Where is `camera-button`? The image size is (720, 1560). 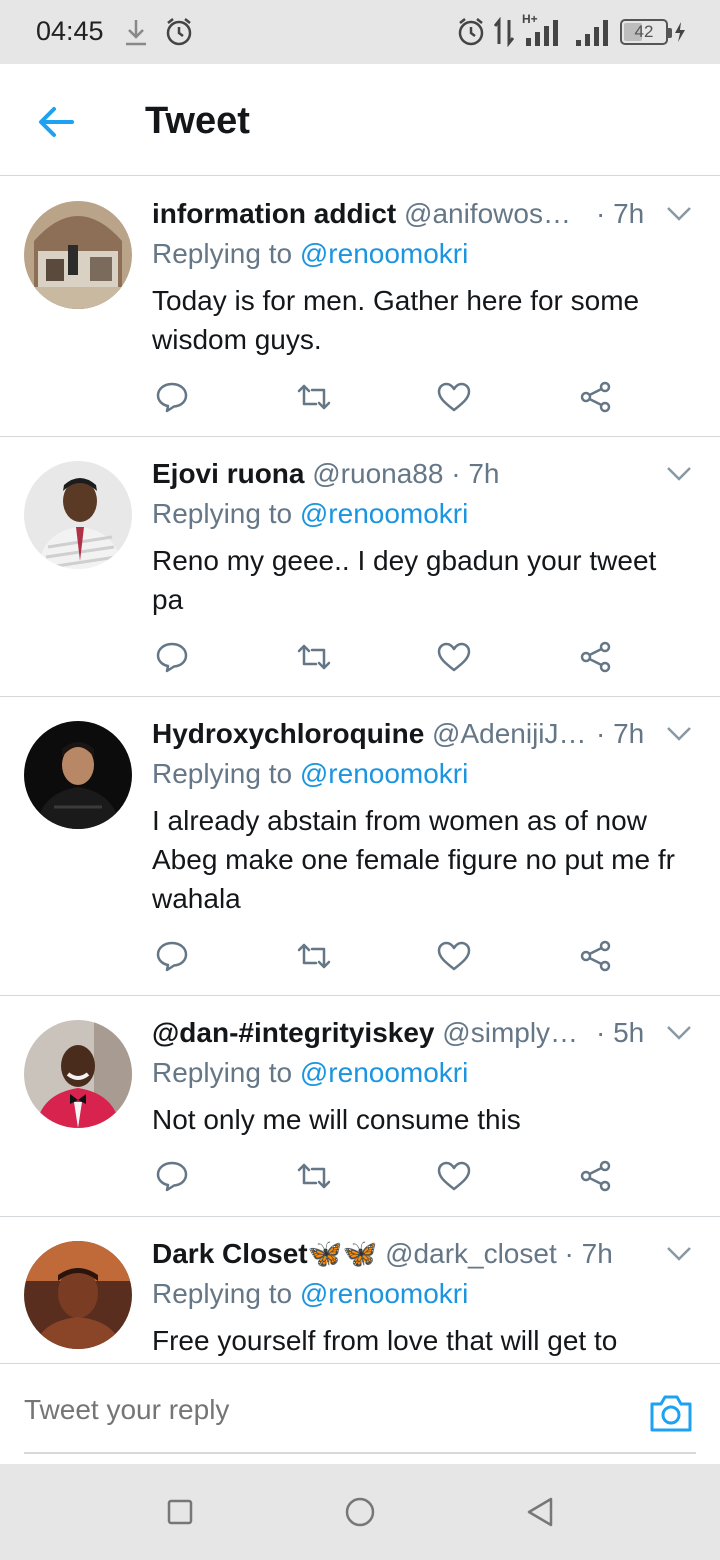
camera-button is located at coordinates (671, 1413).